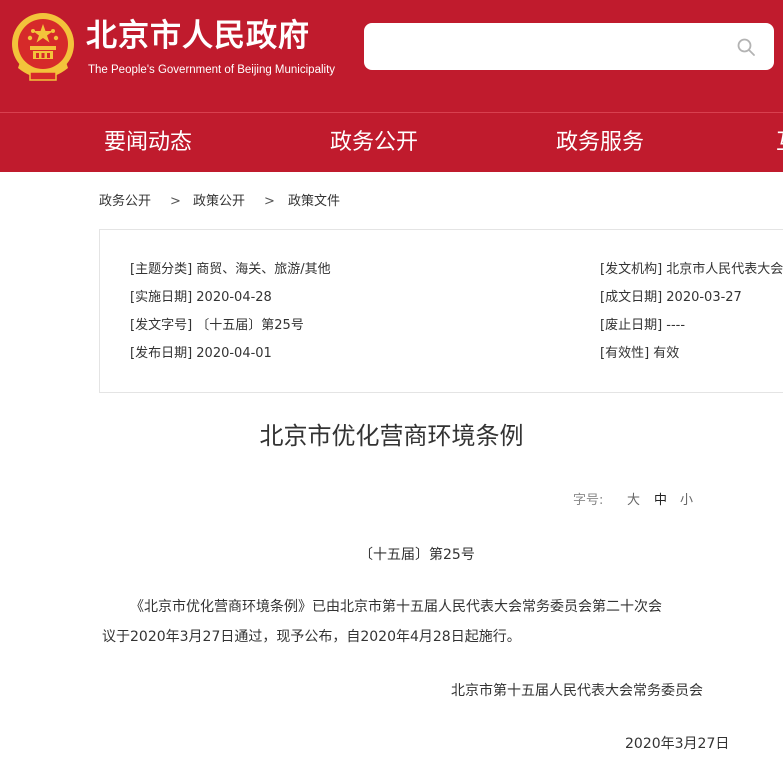  I want to click on font-size-small-button: 小, so click(686, 501).